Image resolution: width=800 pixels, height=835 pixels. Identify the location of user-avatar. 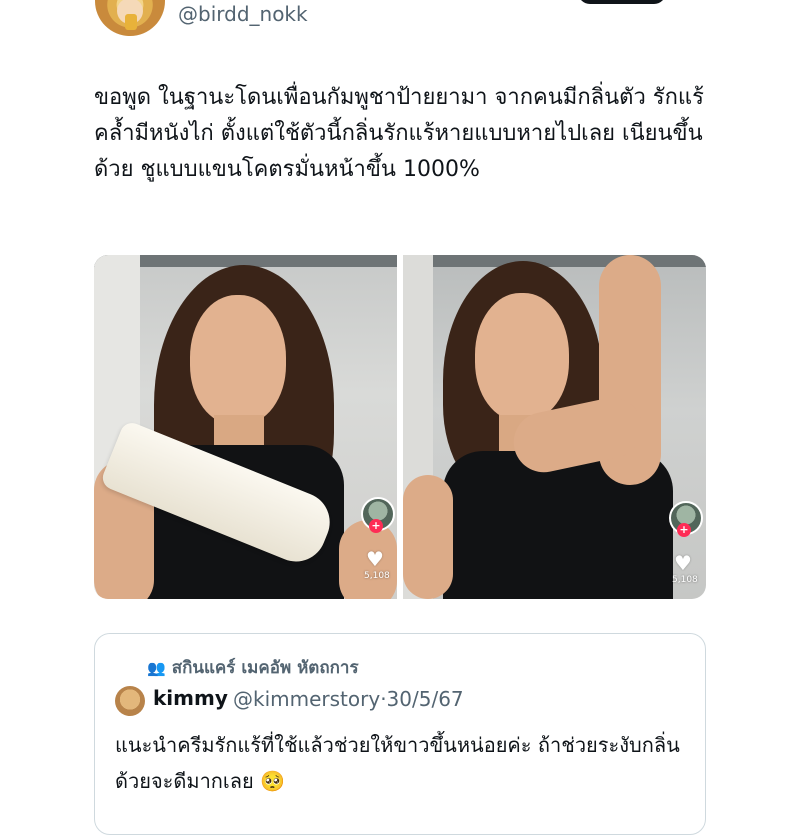
(130, 18).